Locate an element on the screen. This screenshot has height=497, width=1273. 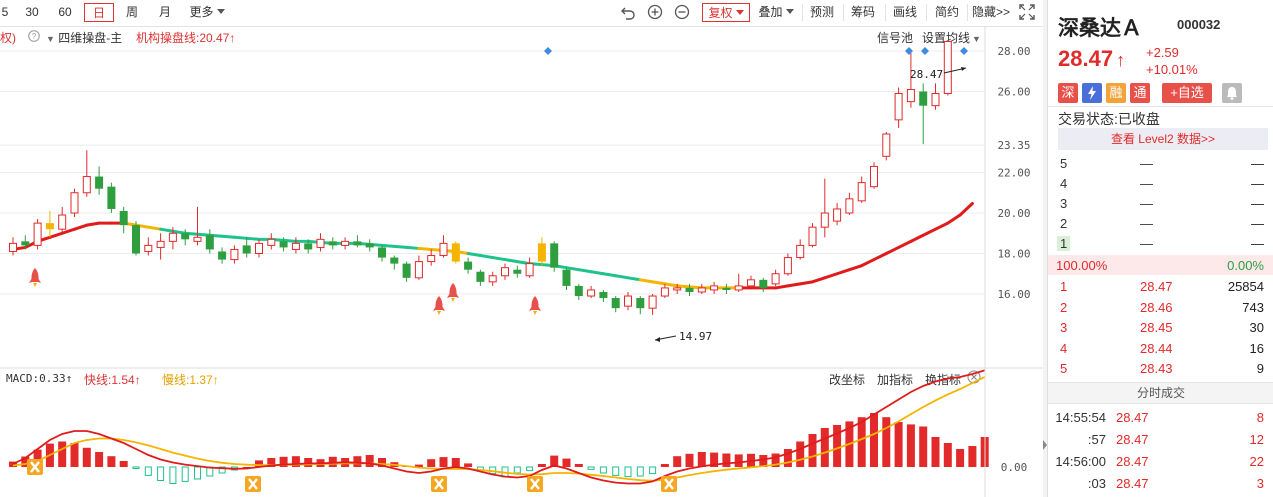
zoom-out-icon is located at coordinates (682, 12).